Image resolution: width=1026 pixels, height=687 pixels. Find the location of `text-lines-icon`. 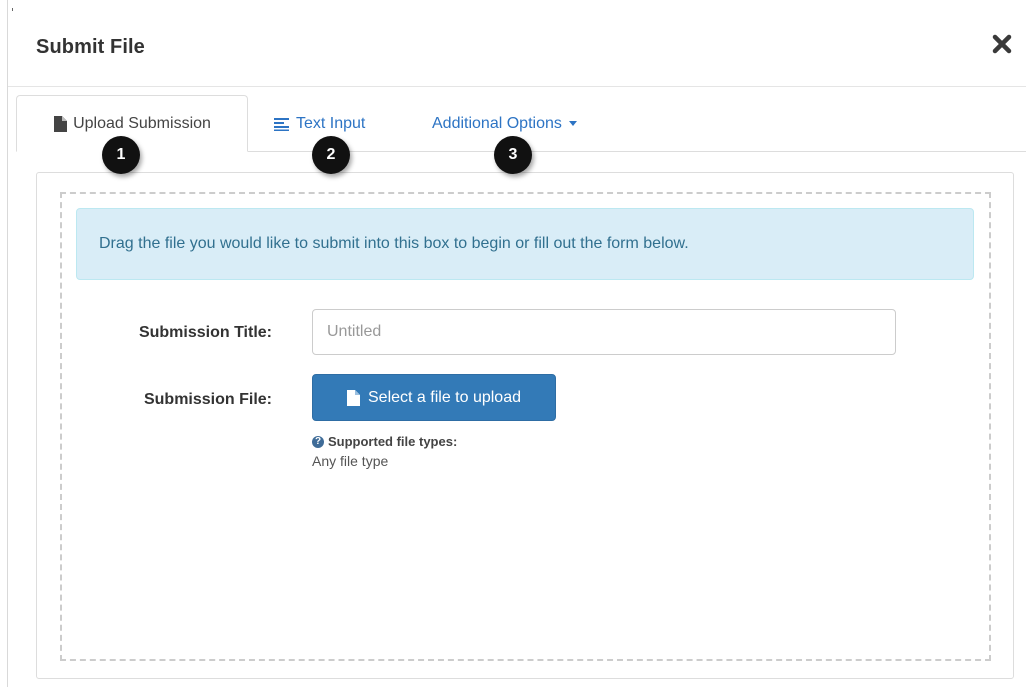

text-lines-icon is located at coordinates (281, 124).